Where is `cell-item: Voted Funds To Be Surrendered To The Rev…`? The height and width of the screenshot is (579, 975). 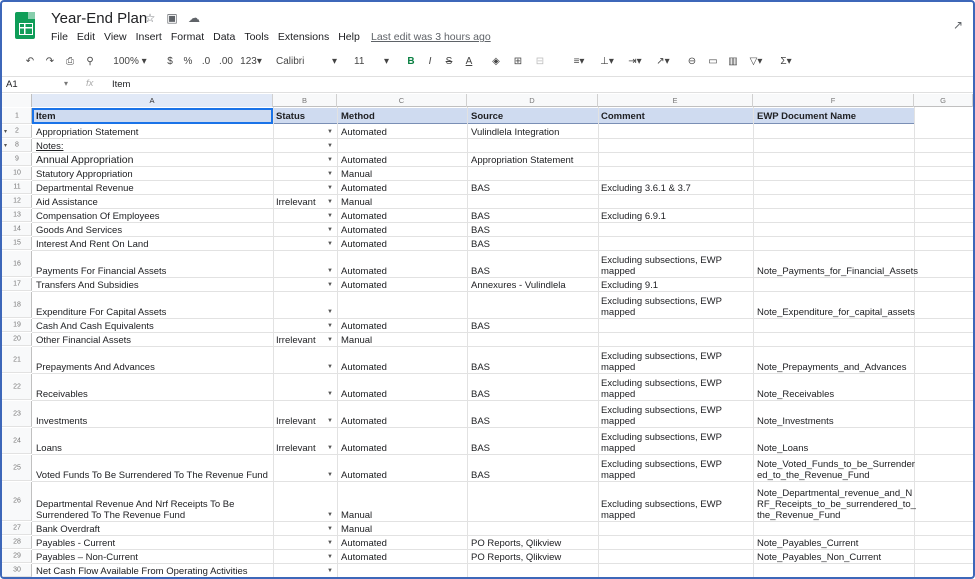
cell-item: Voted Funds To Be Surrendered To The Rev… is located at coordinates (152, 475).